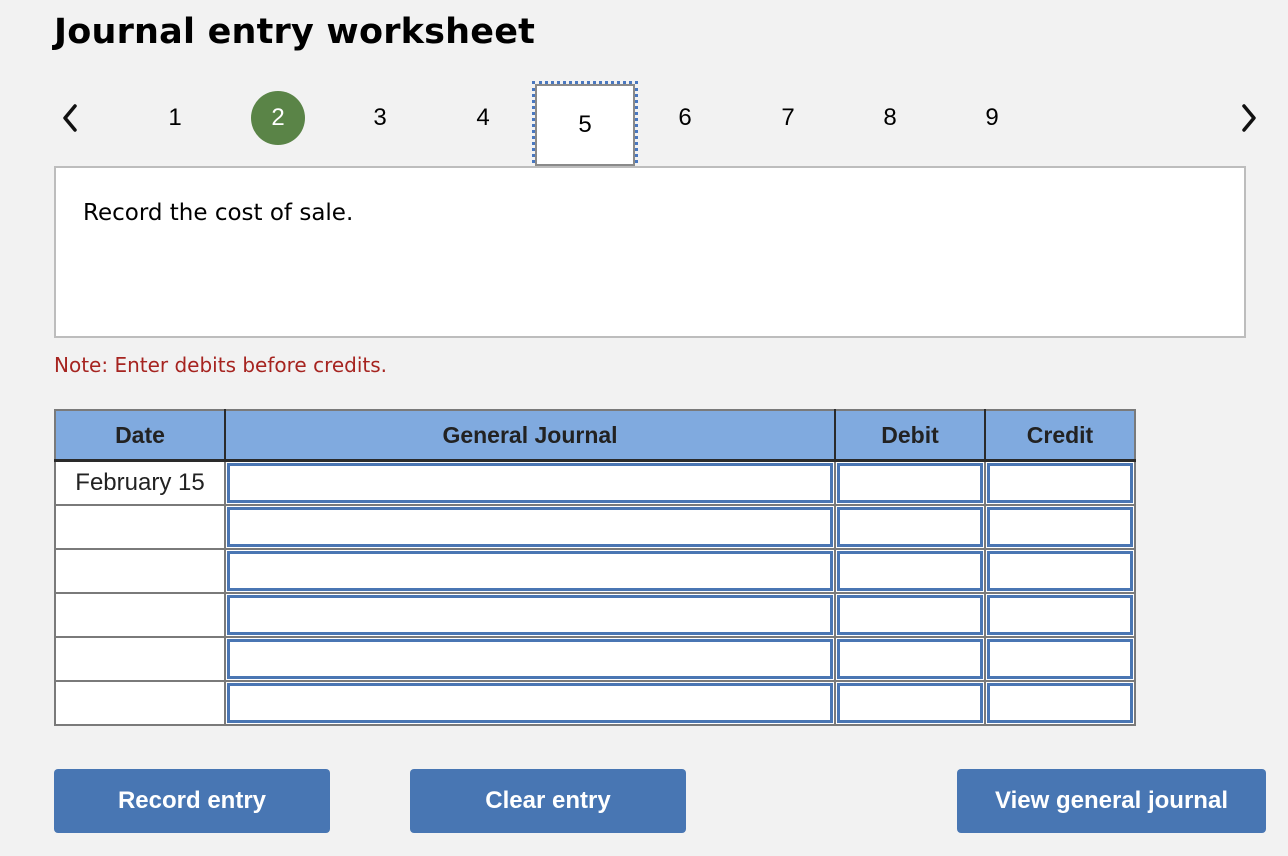  What do you see at coordinates (644, 125) in the screenshot?
I see `question-pager: 1 2 3 4 5 6 7 8 9` at bounding box center [644, 125].